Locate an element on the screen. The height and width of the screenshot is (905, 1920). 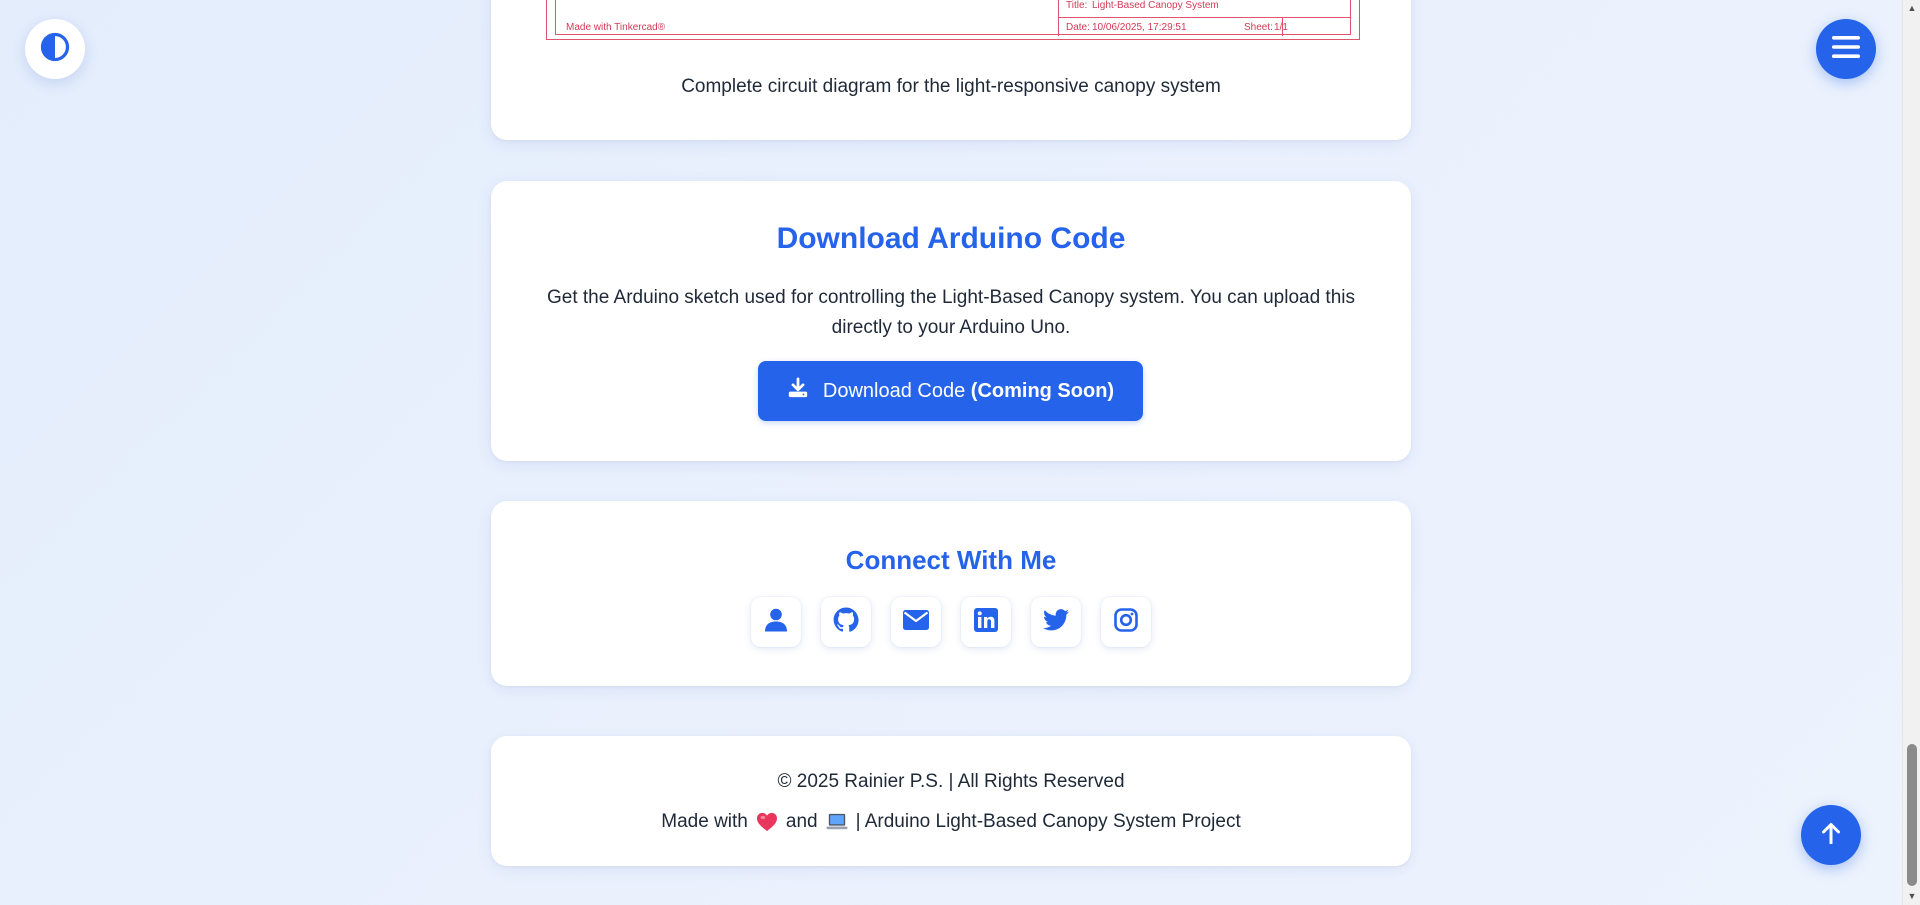
user-icon is located at coordinates (776, 622).